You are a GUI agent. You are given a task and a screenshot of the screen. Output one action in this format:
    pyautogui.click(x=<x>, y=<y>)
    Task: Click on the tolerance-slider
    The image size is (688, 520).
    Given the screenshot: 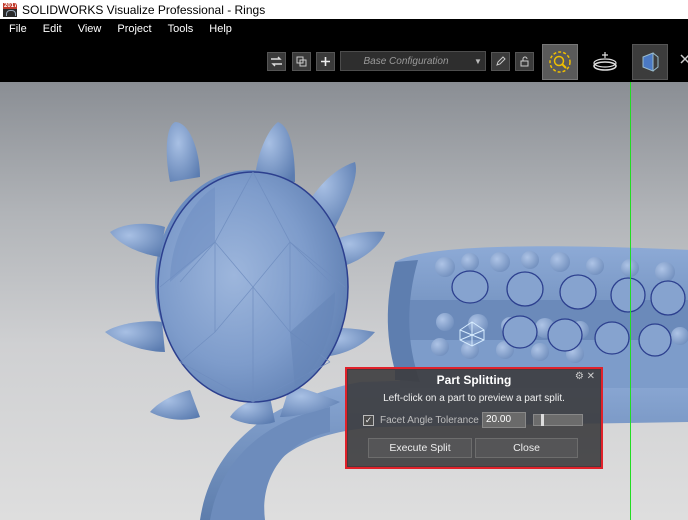 What is the action you would take?
    pyautogui.click(x=558, y=420)
    